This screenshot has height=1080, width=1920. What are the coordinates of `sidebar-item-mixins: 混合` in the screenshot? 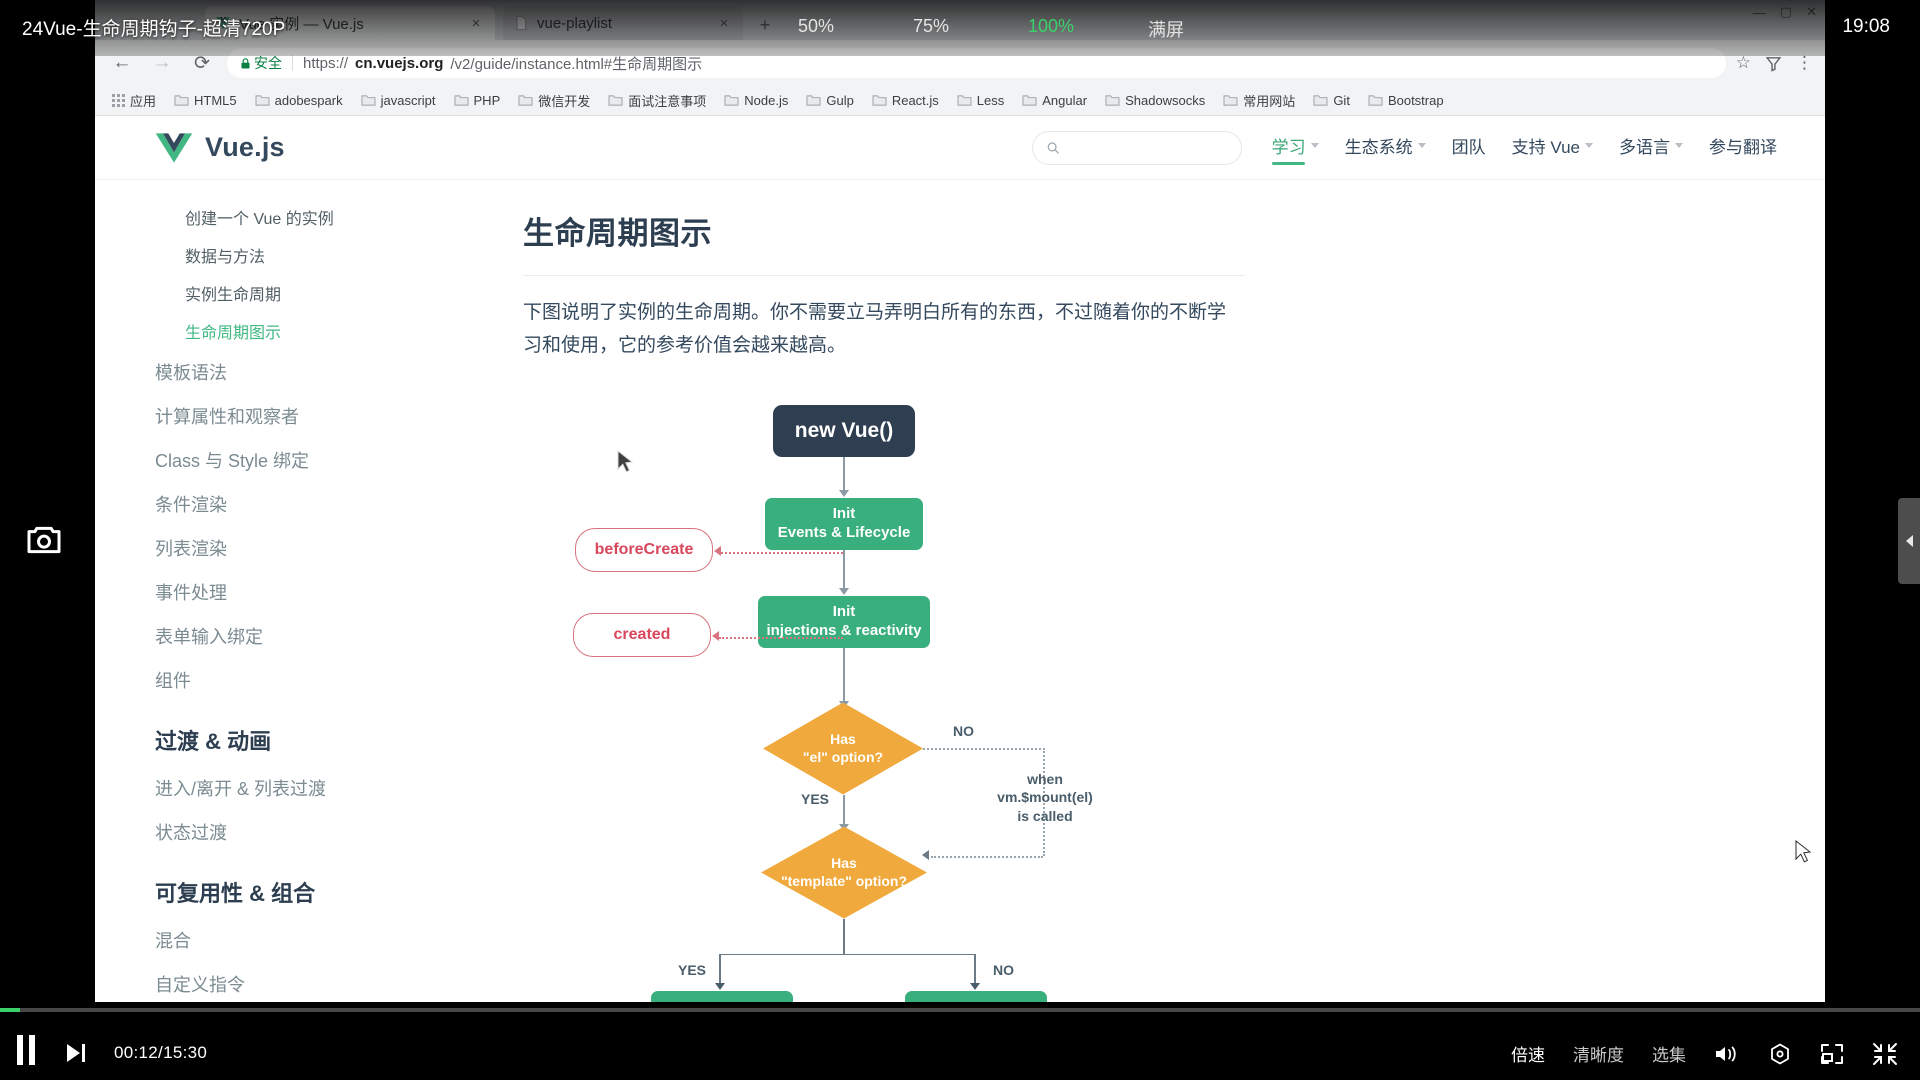 It's located at (330, 940).